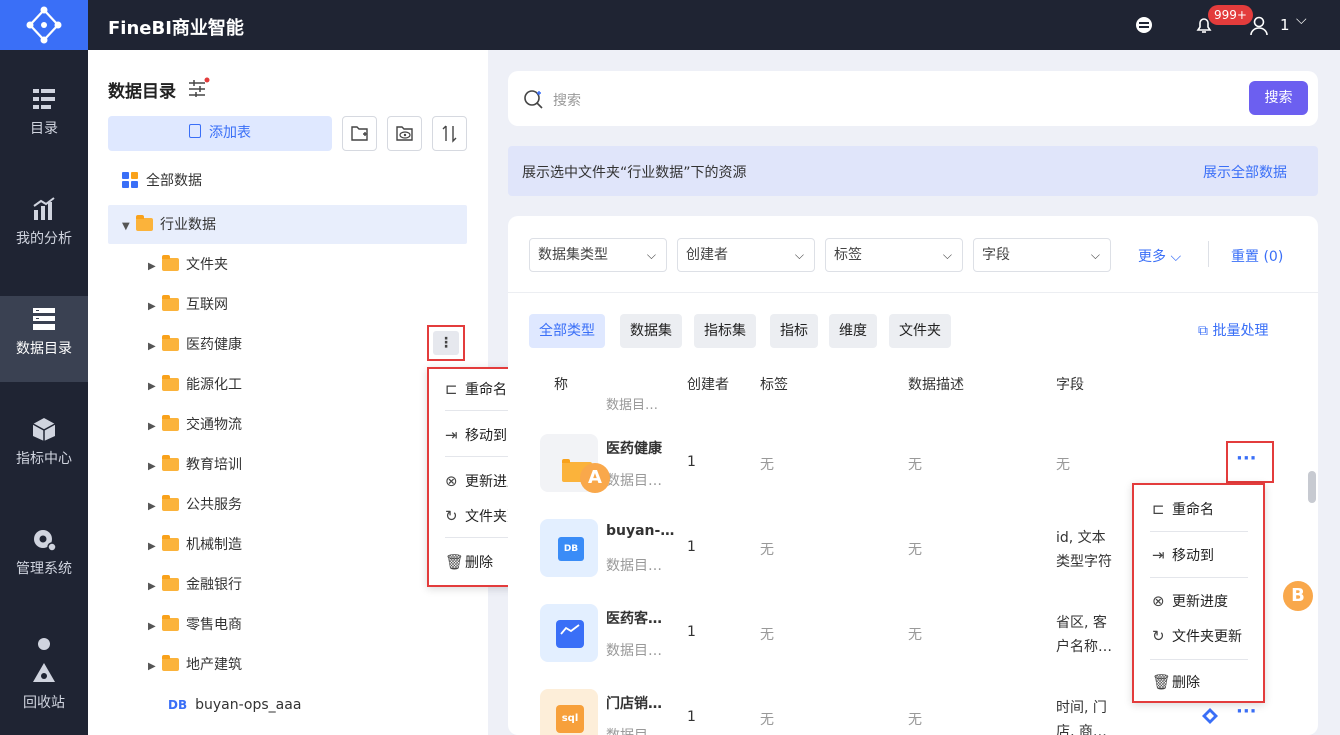 Image resolution: width=1340 pixels, height=735 pixels. I want to click on sort-button, so click(449, 133).